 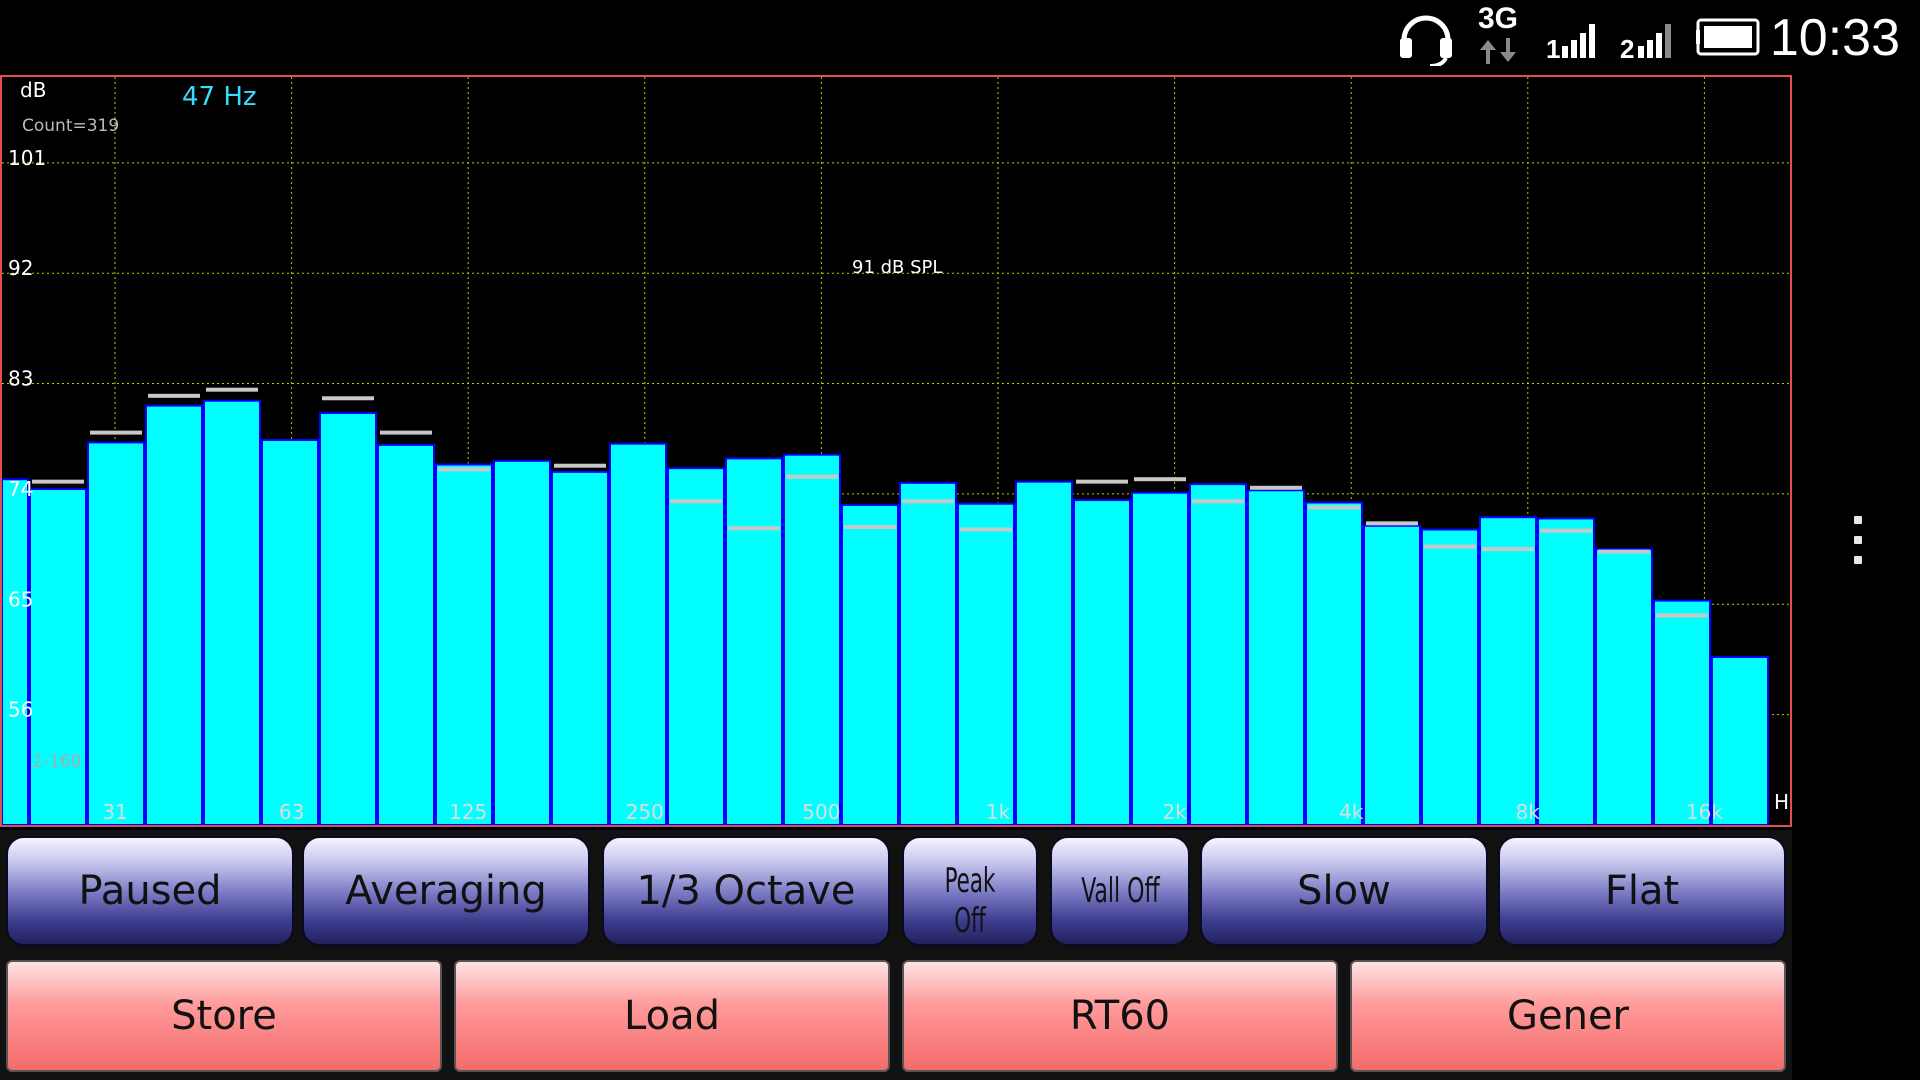 I want to click on status-bar: 3G 1 2 10:33, so click(x=960, y=37).